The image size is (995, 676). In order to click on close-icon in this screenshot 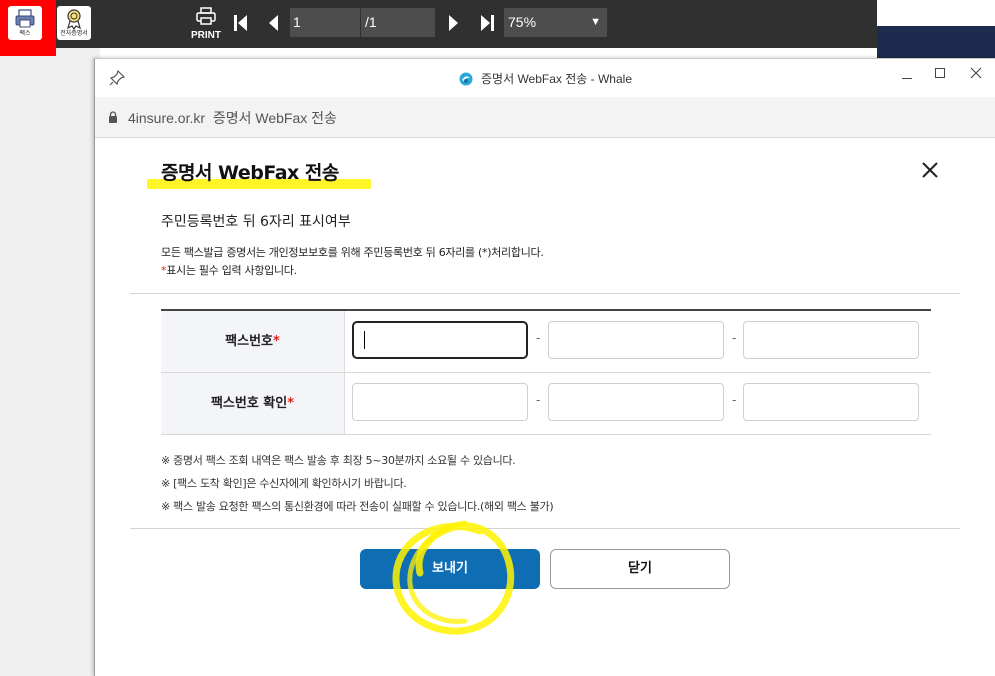, I will do `click(976, 73)`.